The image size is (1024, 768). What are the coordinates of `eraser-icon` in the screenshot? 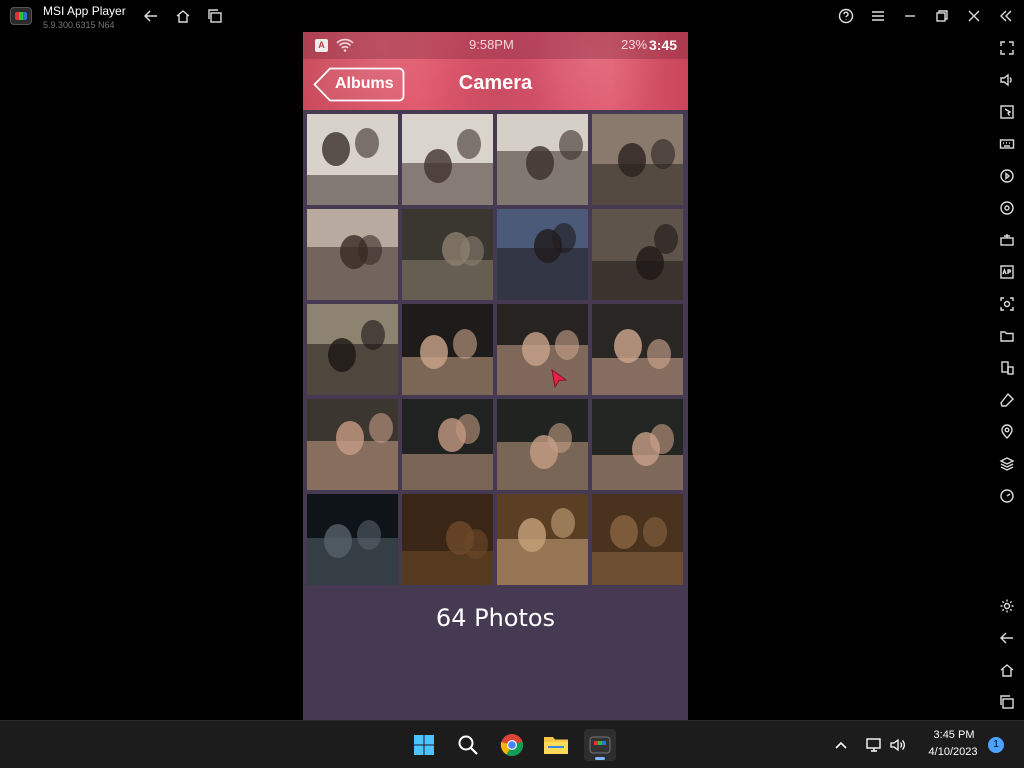 It's located at (1007, 400).